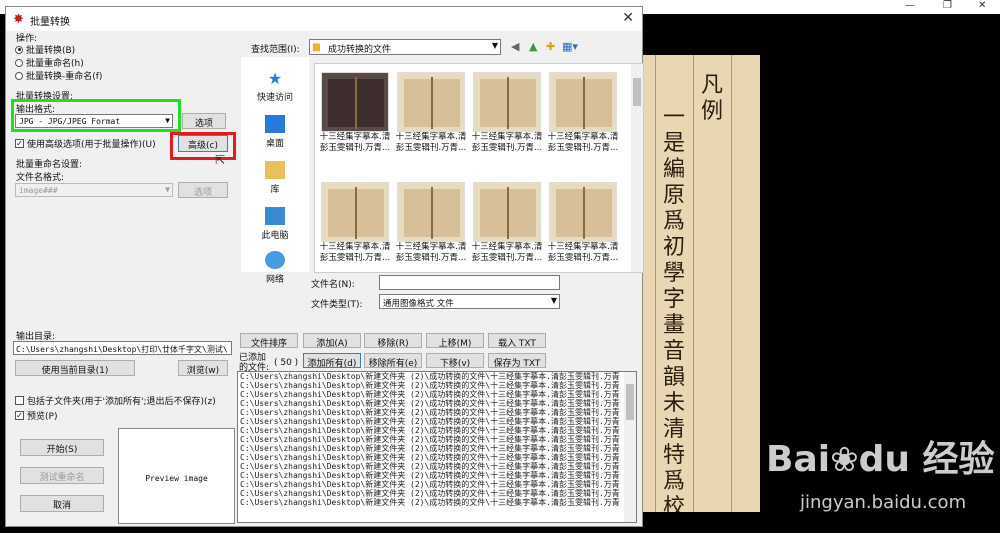  Describe the element at coordinates (274, 280) in the screenshot. I see `place-label: 网络` at that location.